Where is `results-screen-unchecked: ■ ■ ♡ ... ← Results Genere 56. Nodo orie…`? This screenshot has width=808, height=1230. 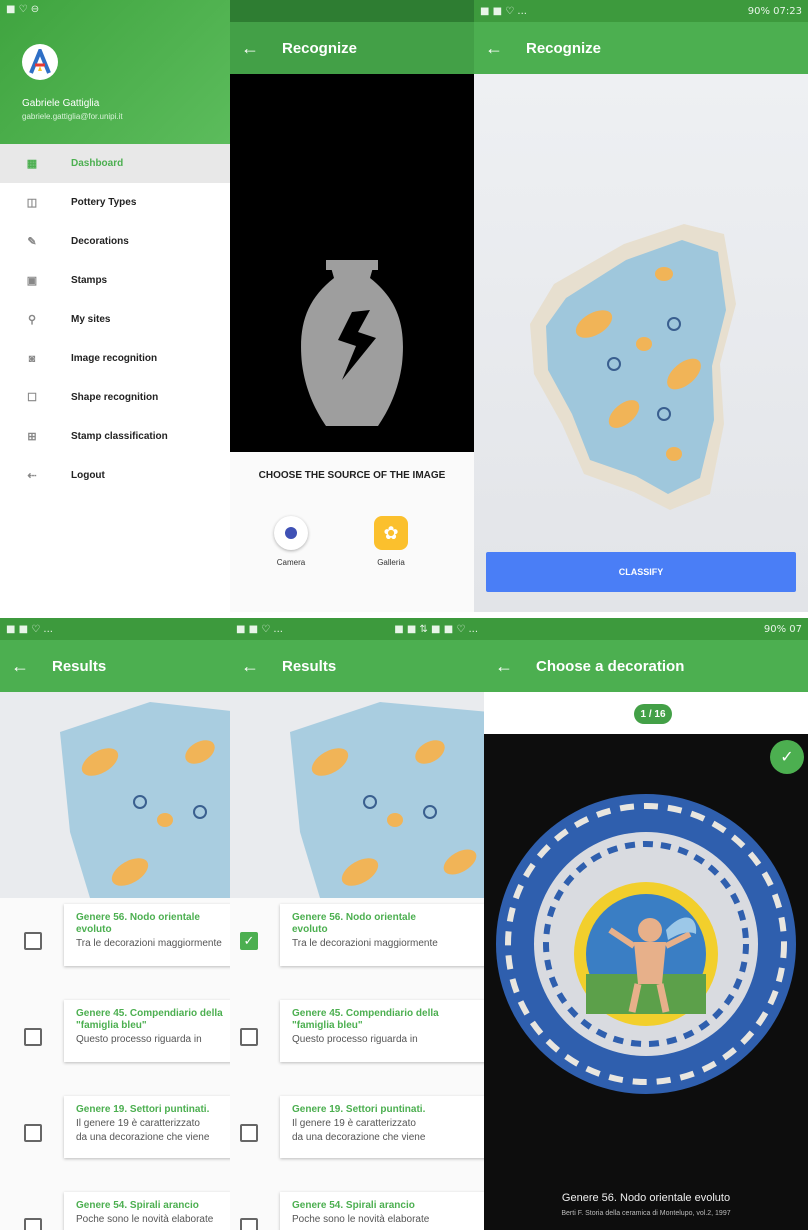
results-screen-unchecked: ■ ■ ♡ ... ← Results Genere 56. Nodo orie… is located at coordinates (115, 924).